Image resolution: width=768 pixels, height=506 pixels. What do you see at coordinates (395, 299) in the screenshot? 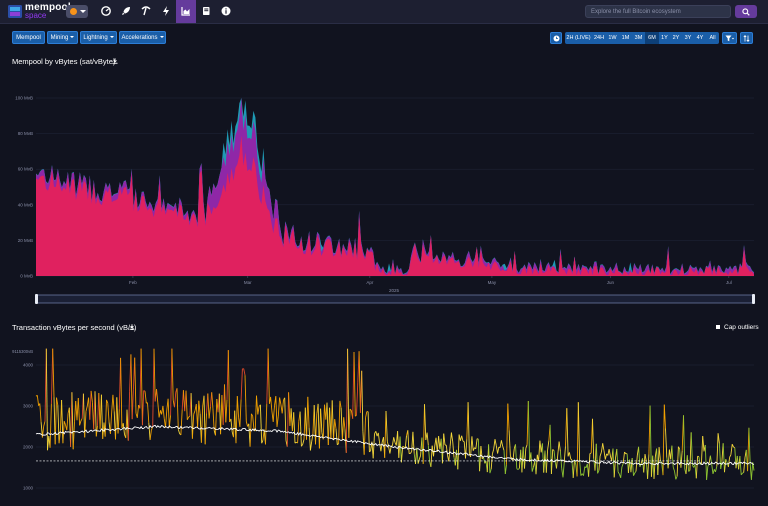
I see `zoom-slider-track` at bounding box center [395, 299].